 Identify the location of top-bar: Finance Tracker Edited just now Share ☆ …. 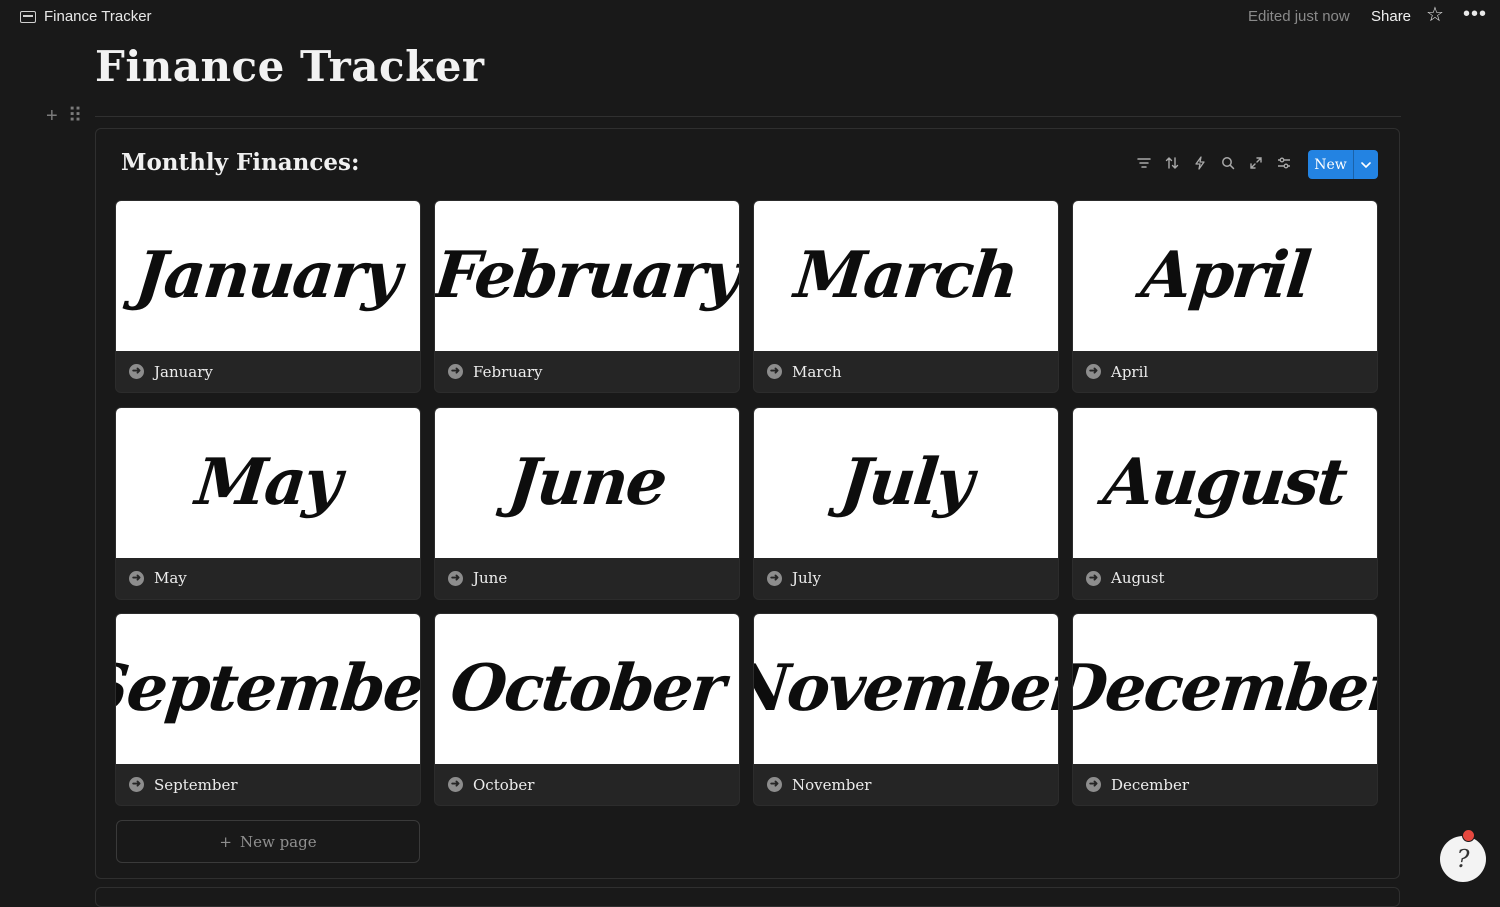
(750, 17).